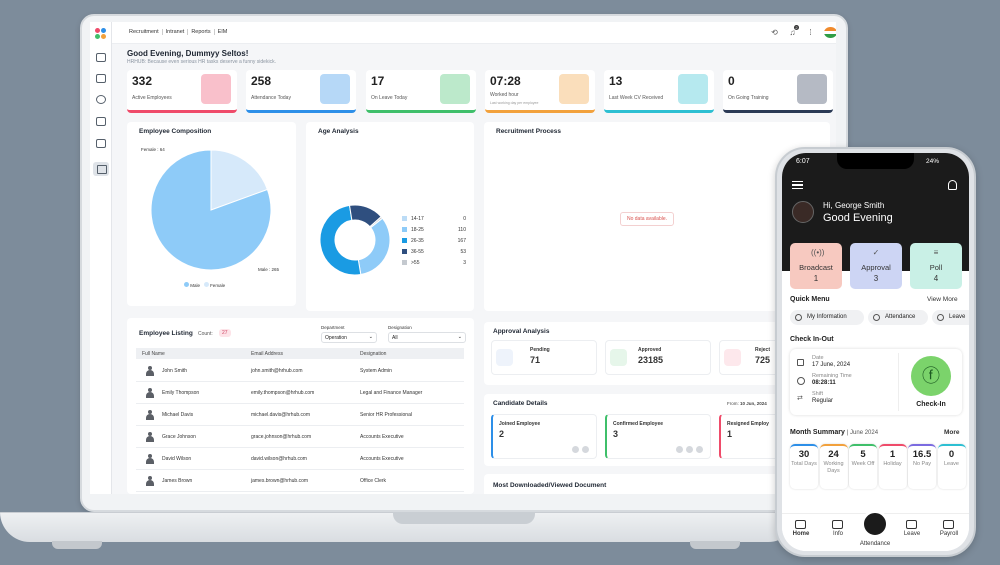 The height and width of the screenshot is (565, 1000). What do you see at coordinates (514, 103) in the screenshot?
I see `stat-sublabel: Last working day per employee` at bounding box center [514, 103].